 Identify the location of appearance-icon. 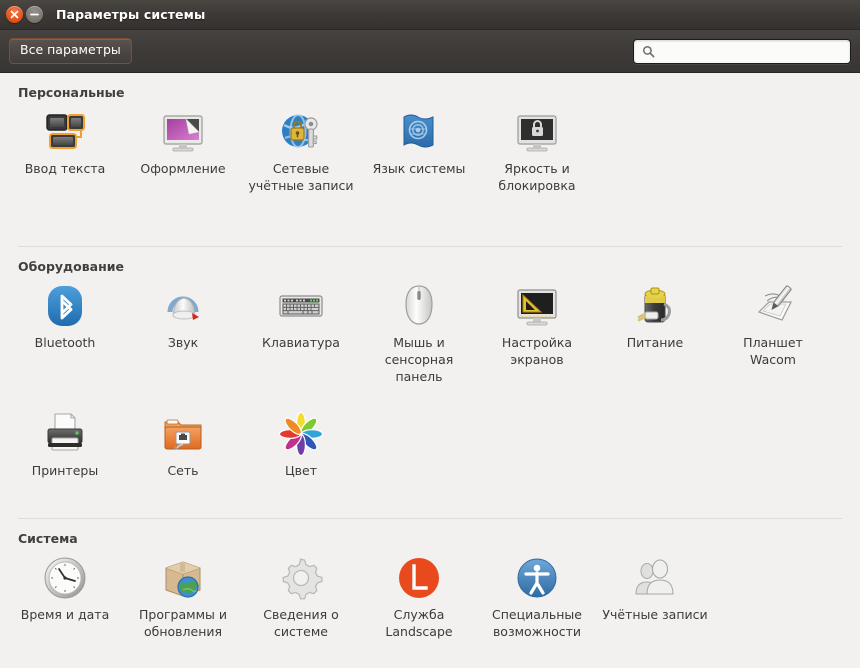
(183, 132).